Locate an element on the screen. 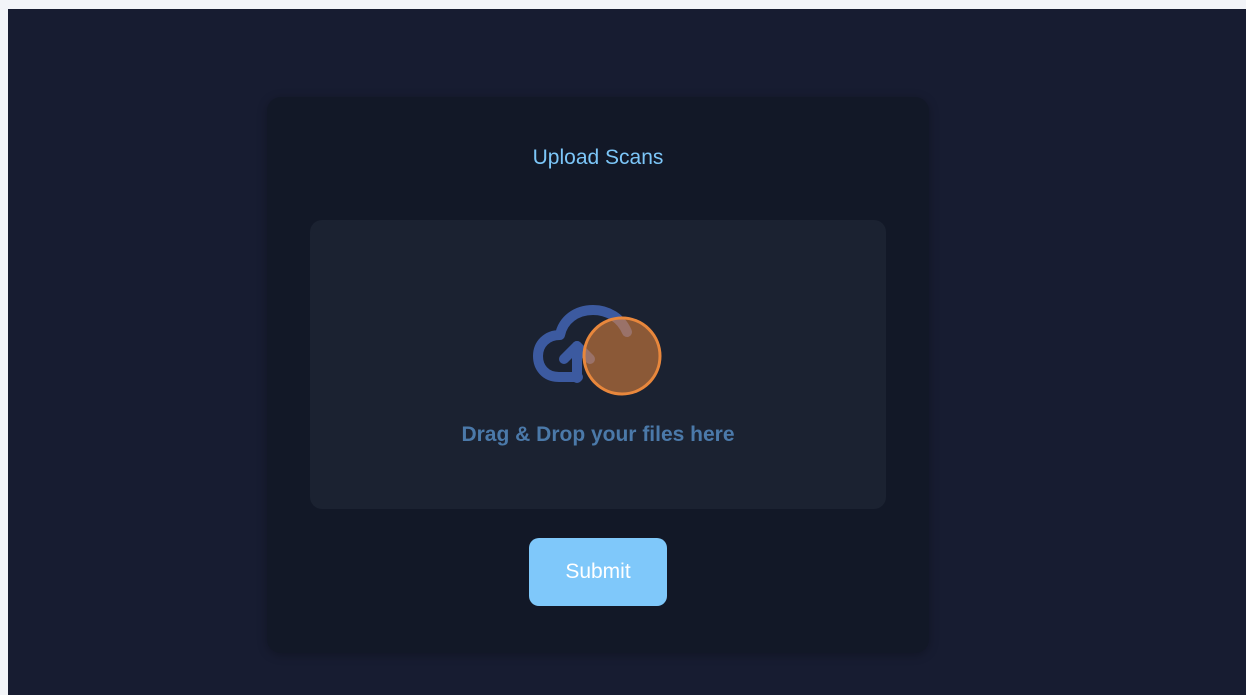 The width and height of the screenshot is (1246, 695). upload-title: Upload Scans is located at coordinates (598, 157).